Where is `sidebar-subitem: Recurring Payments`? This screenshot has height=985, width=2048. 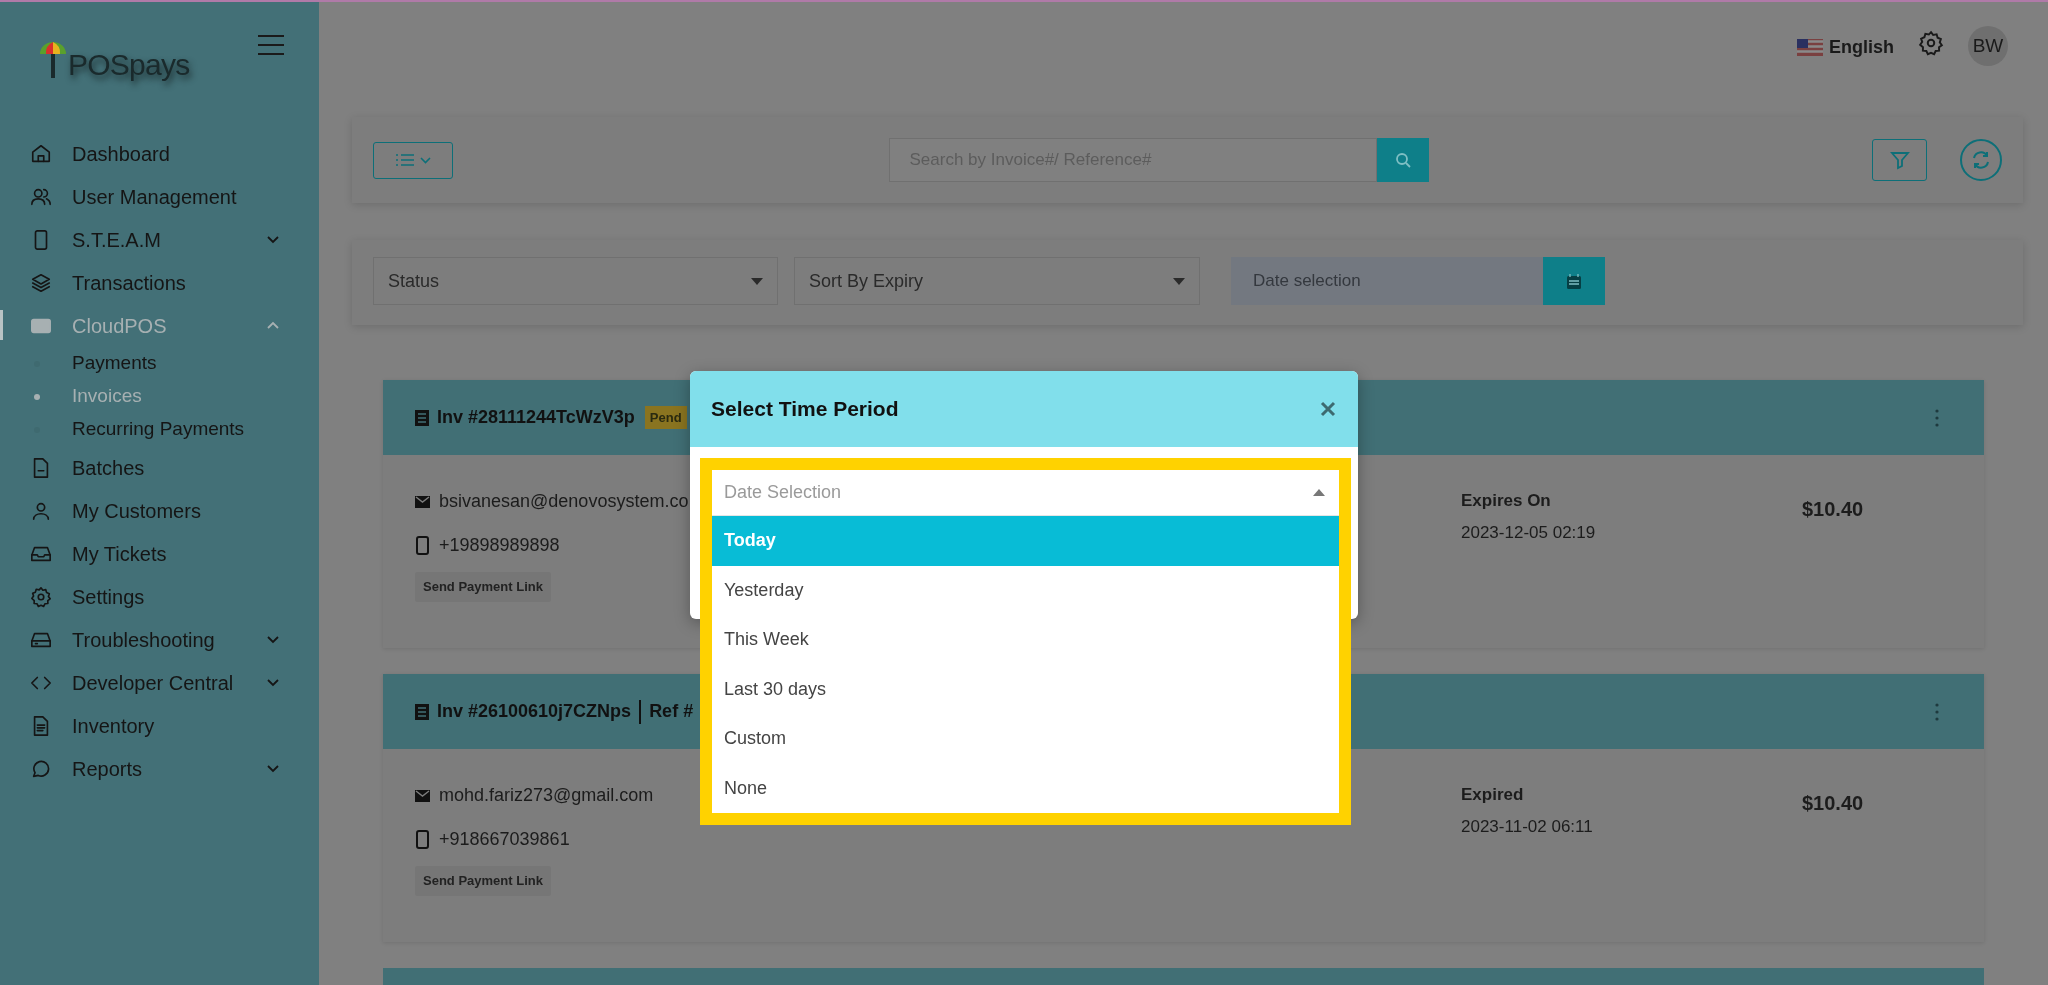 sidebar-subitem: Recurring Payments is located at coordinates (159, 429).